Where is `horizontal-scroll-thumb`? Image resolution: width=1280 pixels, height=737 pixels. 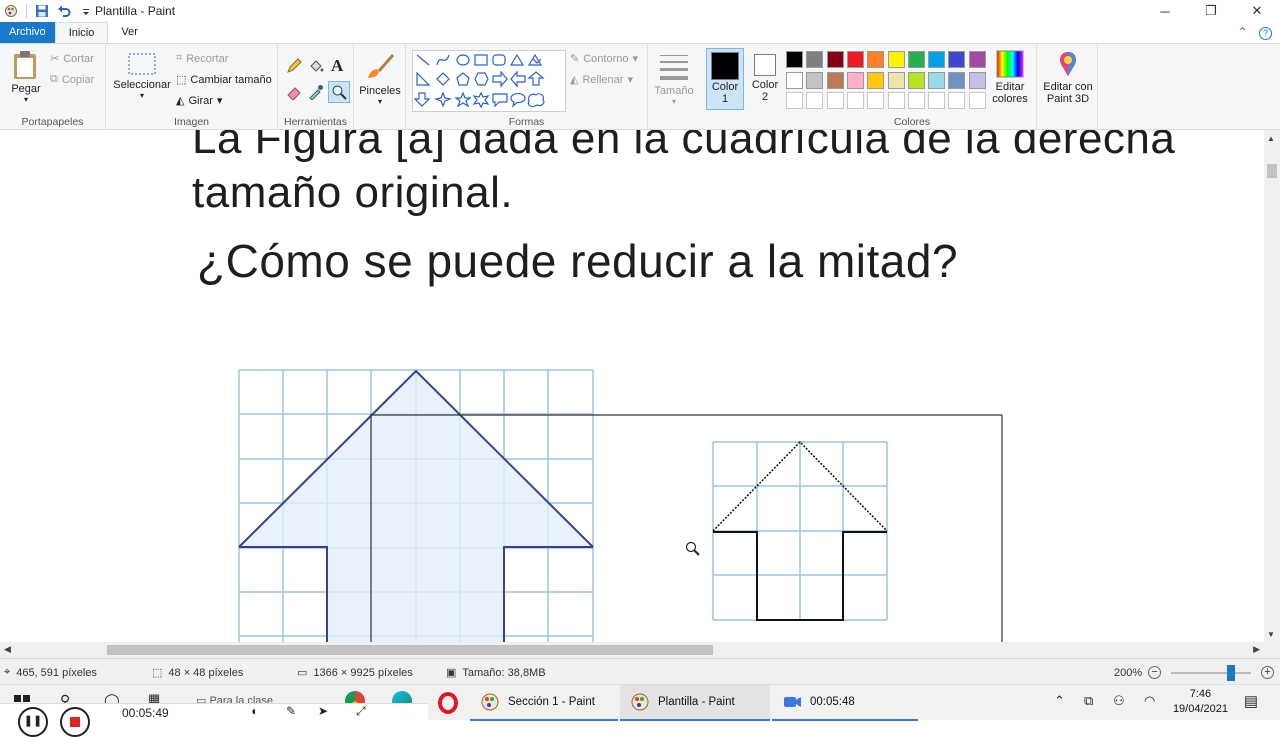
horizontal-scroll-thumb is located at coordinates (410, 650).